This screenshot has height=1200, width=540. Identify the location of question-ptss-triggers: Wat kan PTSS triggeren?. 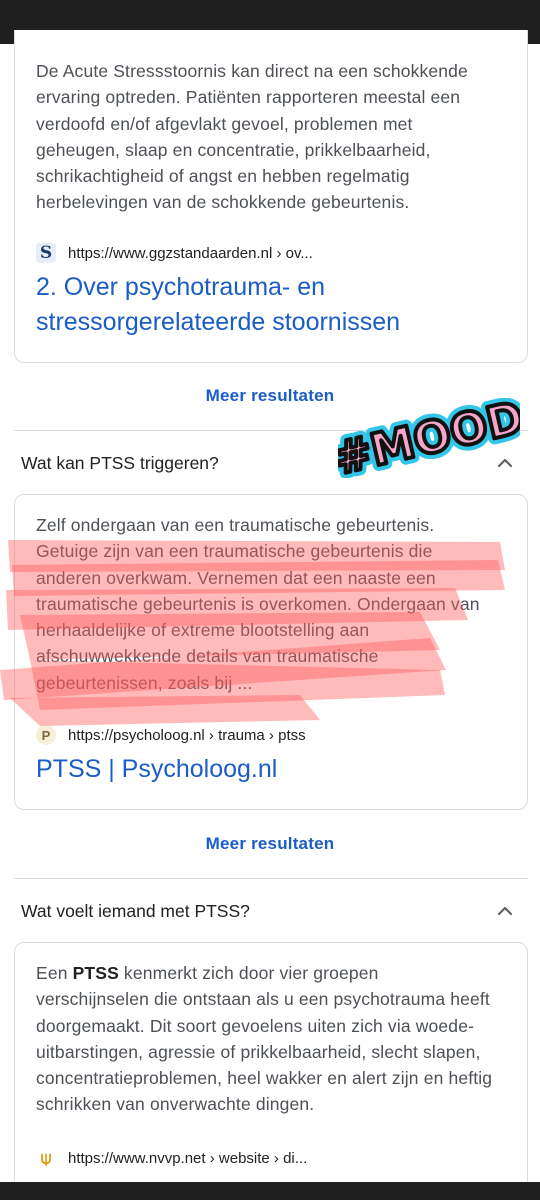
(120, 463).